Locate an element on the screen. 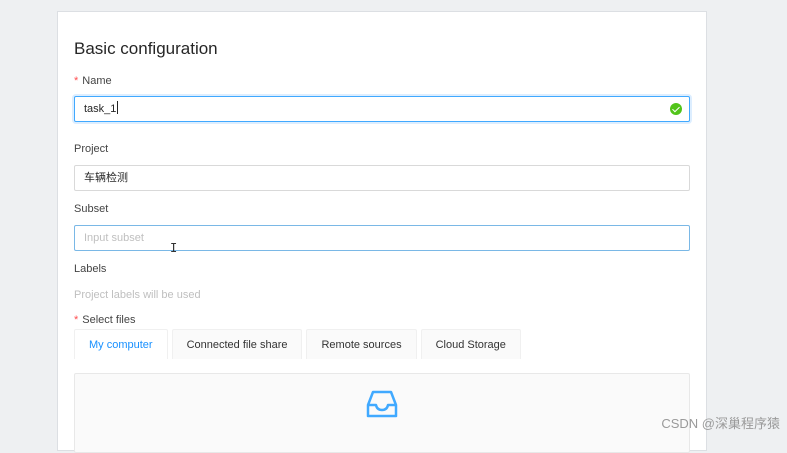 The image size is (787, 453). name-label: * Name is located at coordinates (93, 81).